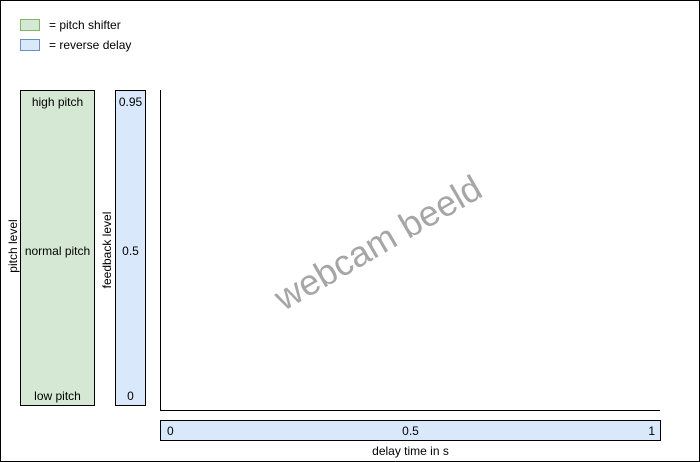 The height and width of the screenshot is (462, 700). I want to click on delay-time-axis-label: delay time in s, so click(410, 451).